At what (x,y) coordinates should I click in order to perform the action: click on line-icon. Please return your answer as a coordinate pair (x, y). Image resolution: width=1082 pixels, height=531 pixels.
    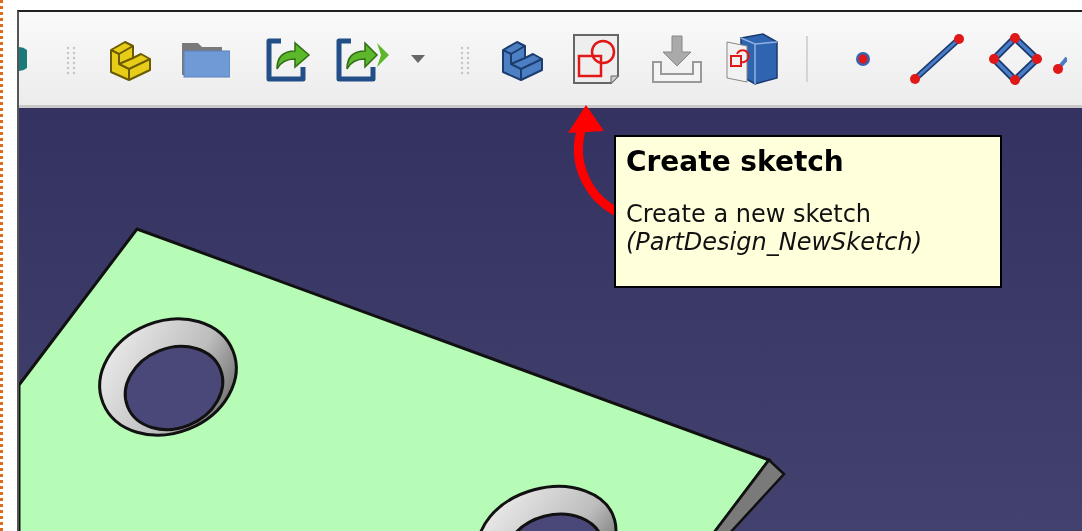
    Looking at the image, I should click on (936, 58).